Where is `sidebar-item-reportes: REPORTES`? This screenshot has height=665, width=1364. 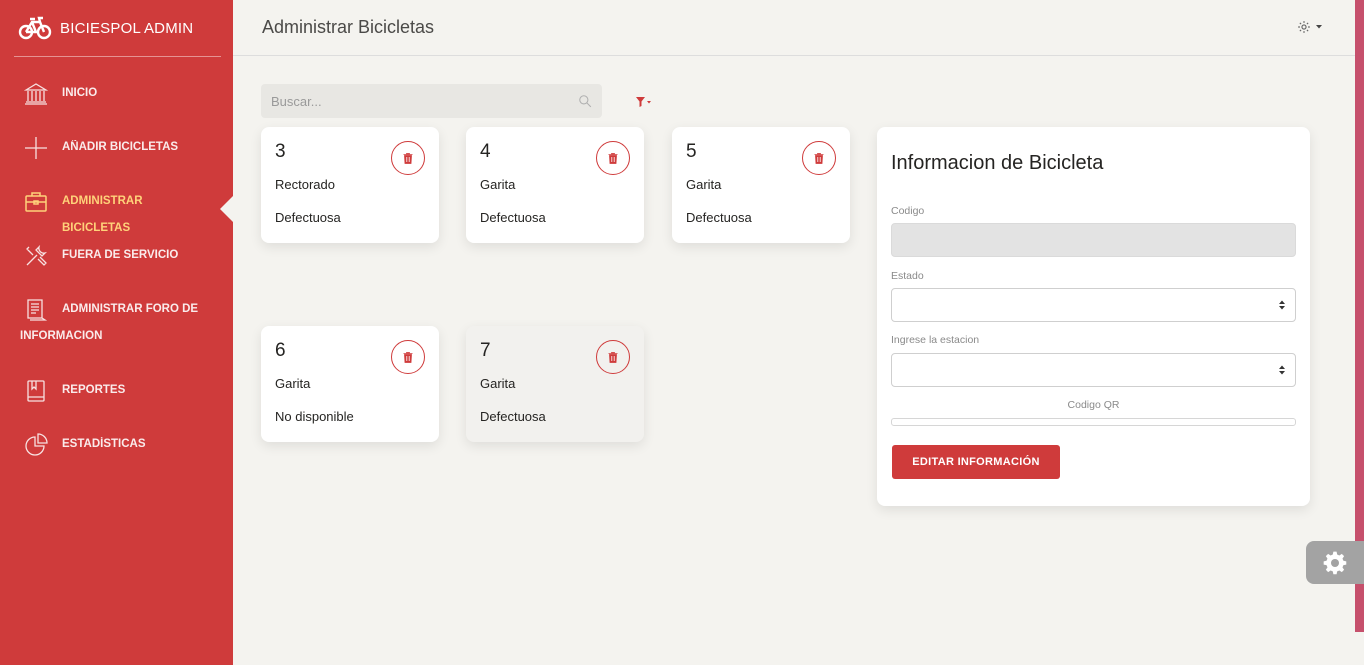 sidebar-item-reportes: REPORTES is located at coordinates (116, 394).